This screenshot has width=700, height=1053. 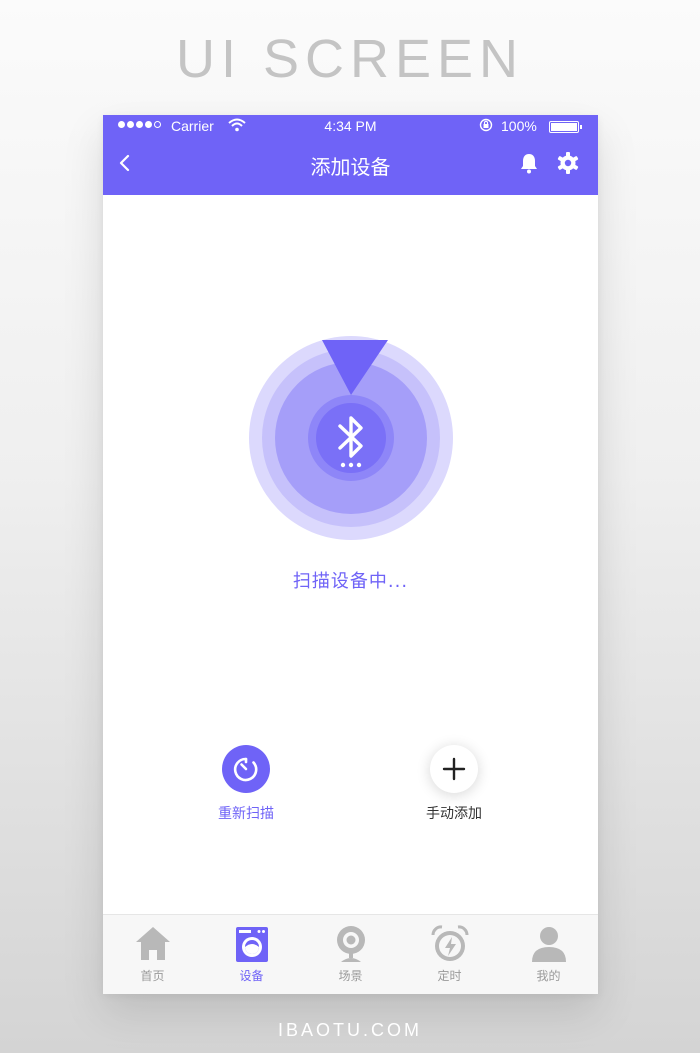 What do you see at coordinates (350, 165) in the screenshot?
I see `nav-bar: 添加设备` at bounding box center [350, 165].